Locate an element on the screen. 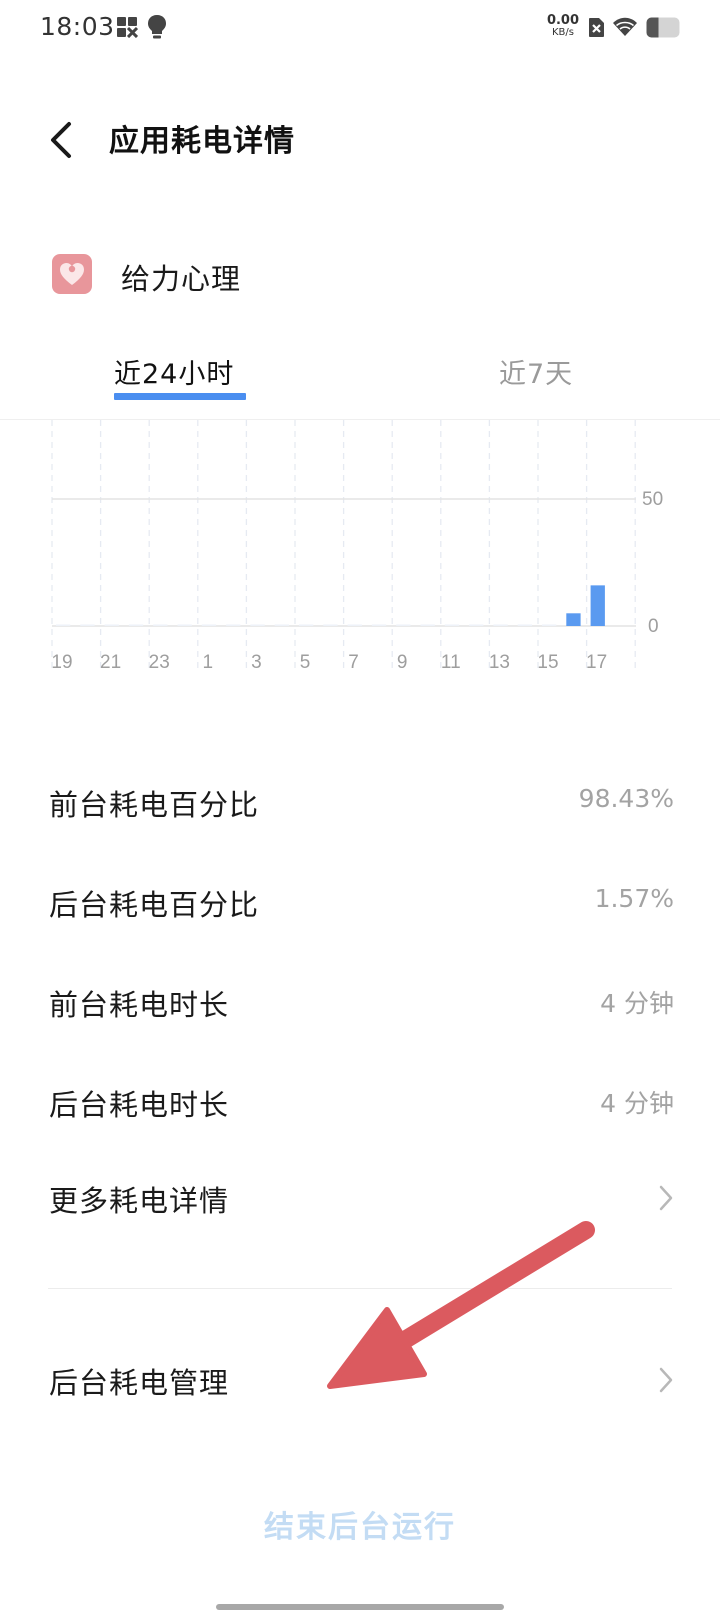 This screenshot has width=720, height=1612. background-power-management-row: 后台耗电管理 is located at coordinates (360, 1380).